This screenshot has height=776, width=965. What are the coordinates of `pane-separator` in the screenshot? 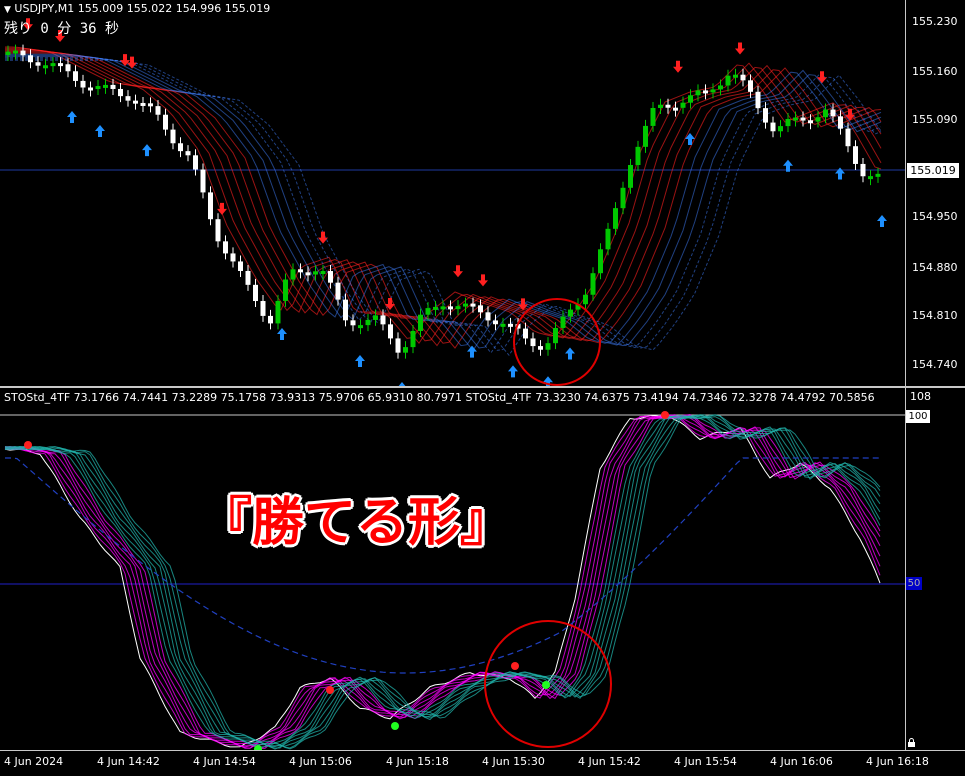 It's located at (482, 387).